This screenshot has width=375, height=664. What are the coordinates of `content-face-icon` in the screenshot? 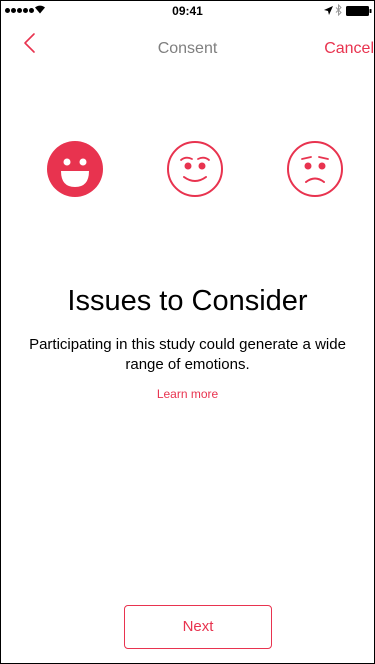 It's located at (195, 169).